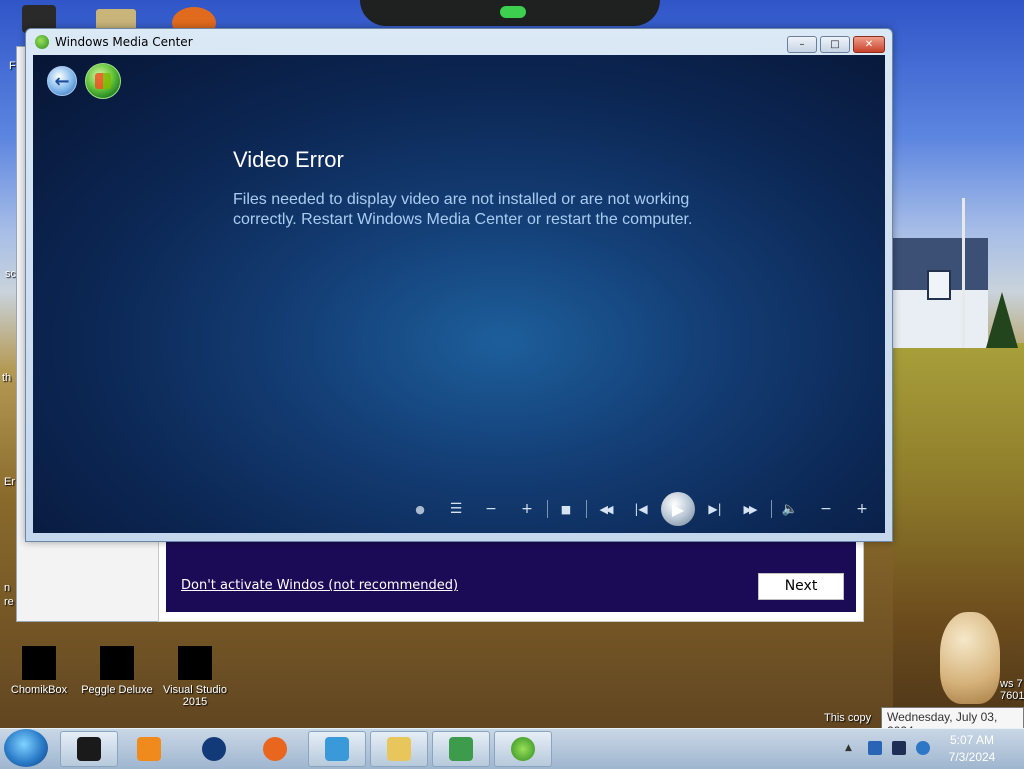 The height and width of the screenshot is (769, 1024). I want to click on visual-studio-icon, so click(195, 663).